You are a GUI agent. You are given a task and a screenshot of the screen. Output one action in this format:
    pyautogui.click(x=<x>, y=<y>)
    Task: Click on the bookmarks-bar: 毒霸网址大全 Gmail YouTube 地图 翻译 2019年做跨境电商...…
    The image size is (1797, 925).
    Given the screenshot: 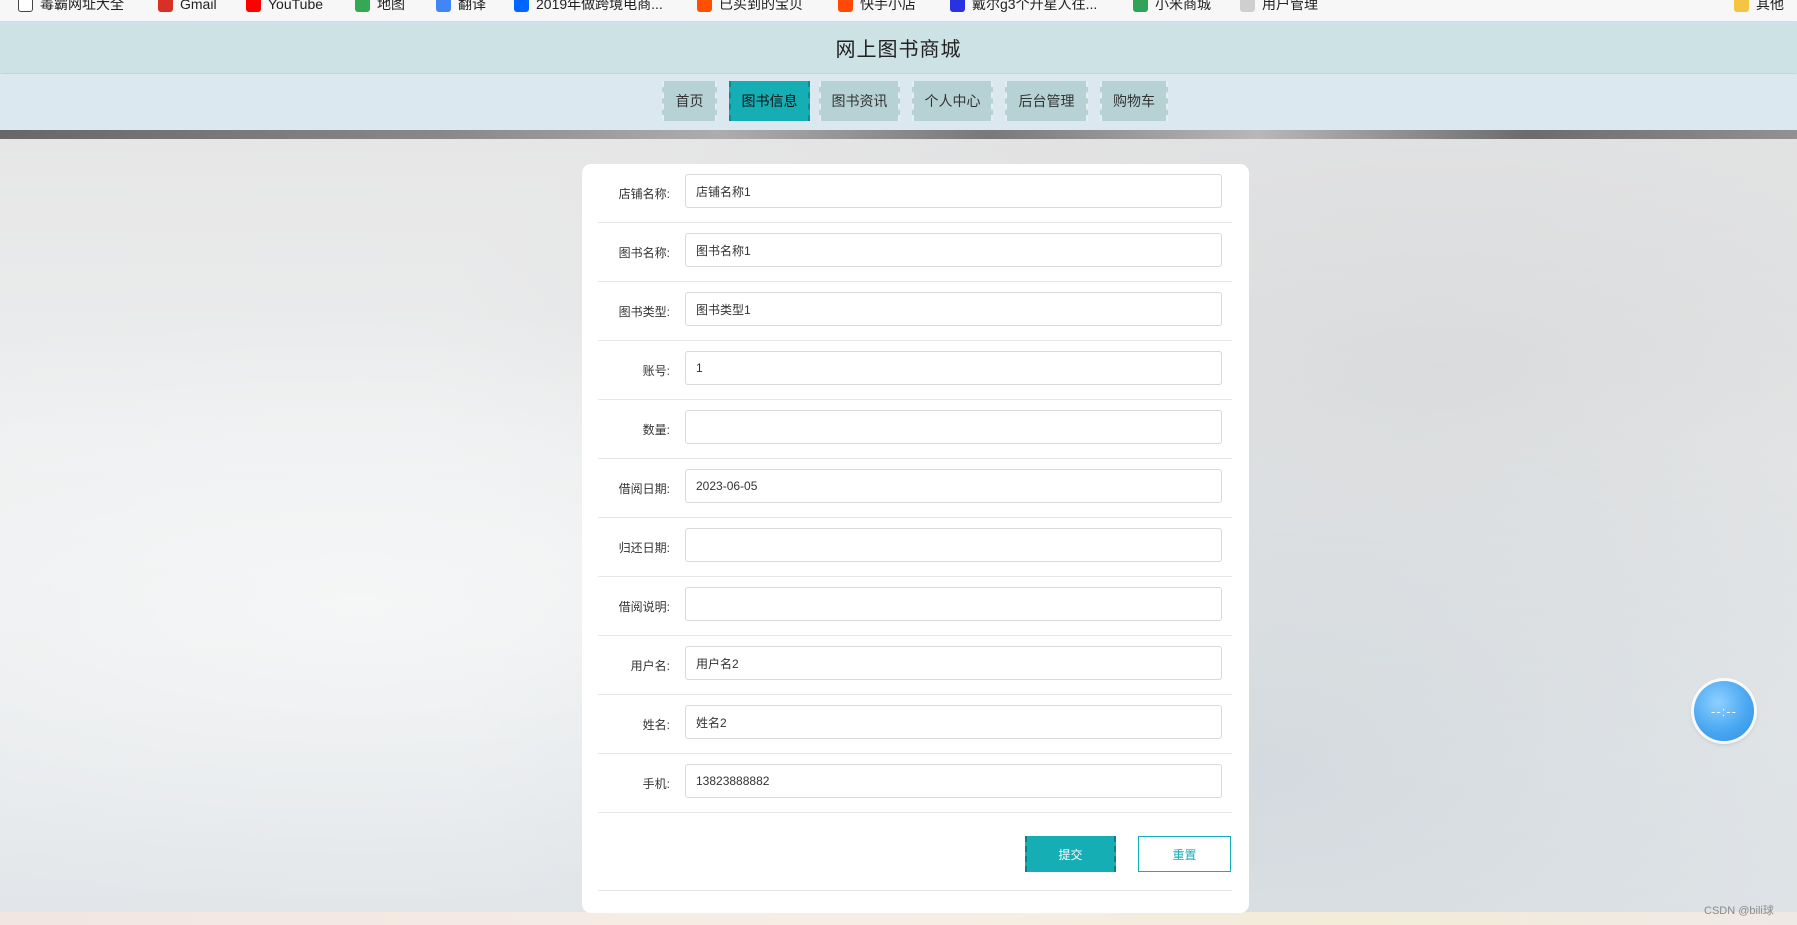 What is the action you would take?
    pyautogui.click(x=898, y=11)
    